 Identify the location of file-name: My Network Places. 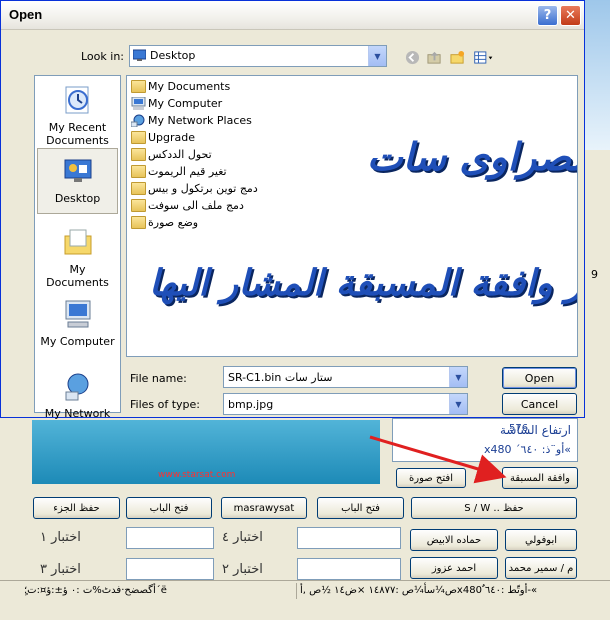
(200, 120).